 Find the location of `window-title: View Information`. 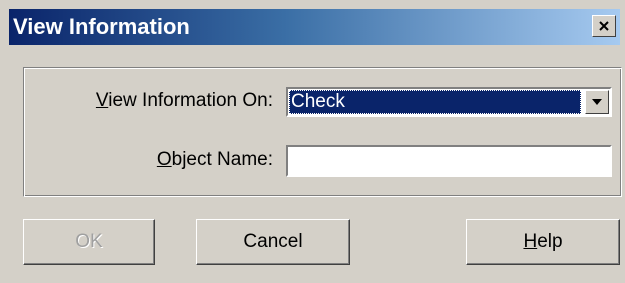

window-title: View Information is located at coordinates (101, 26).